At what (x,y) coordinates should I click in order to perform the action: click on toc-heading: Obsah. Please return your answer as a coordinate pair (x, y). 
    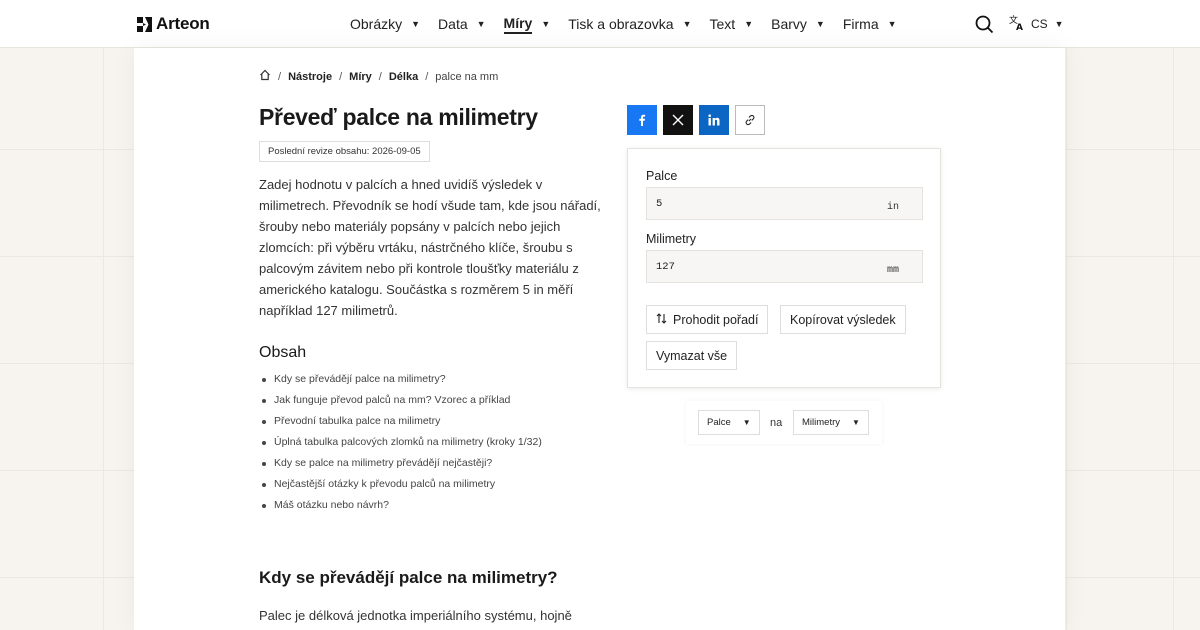
    Looking at the image, I should click on (283, 352).